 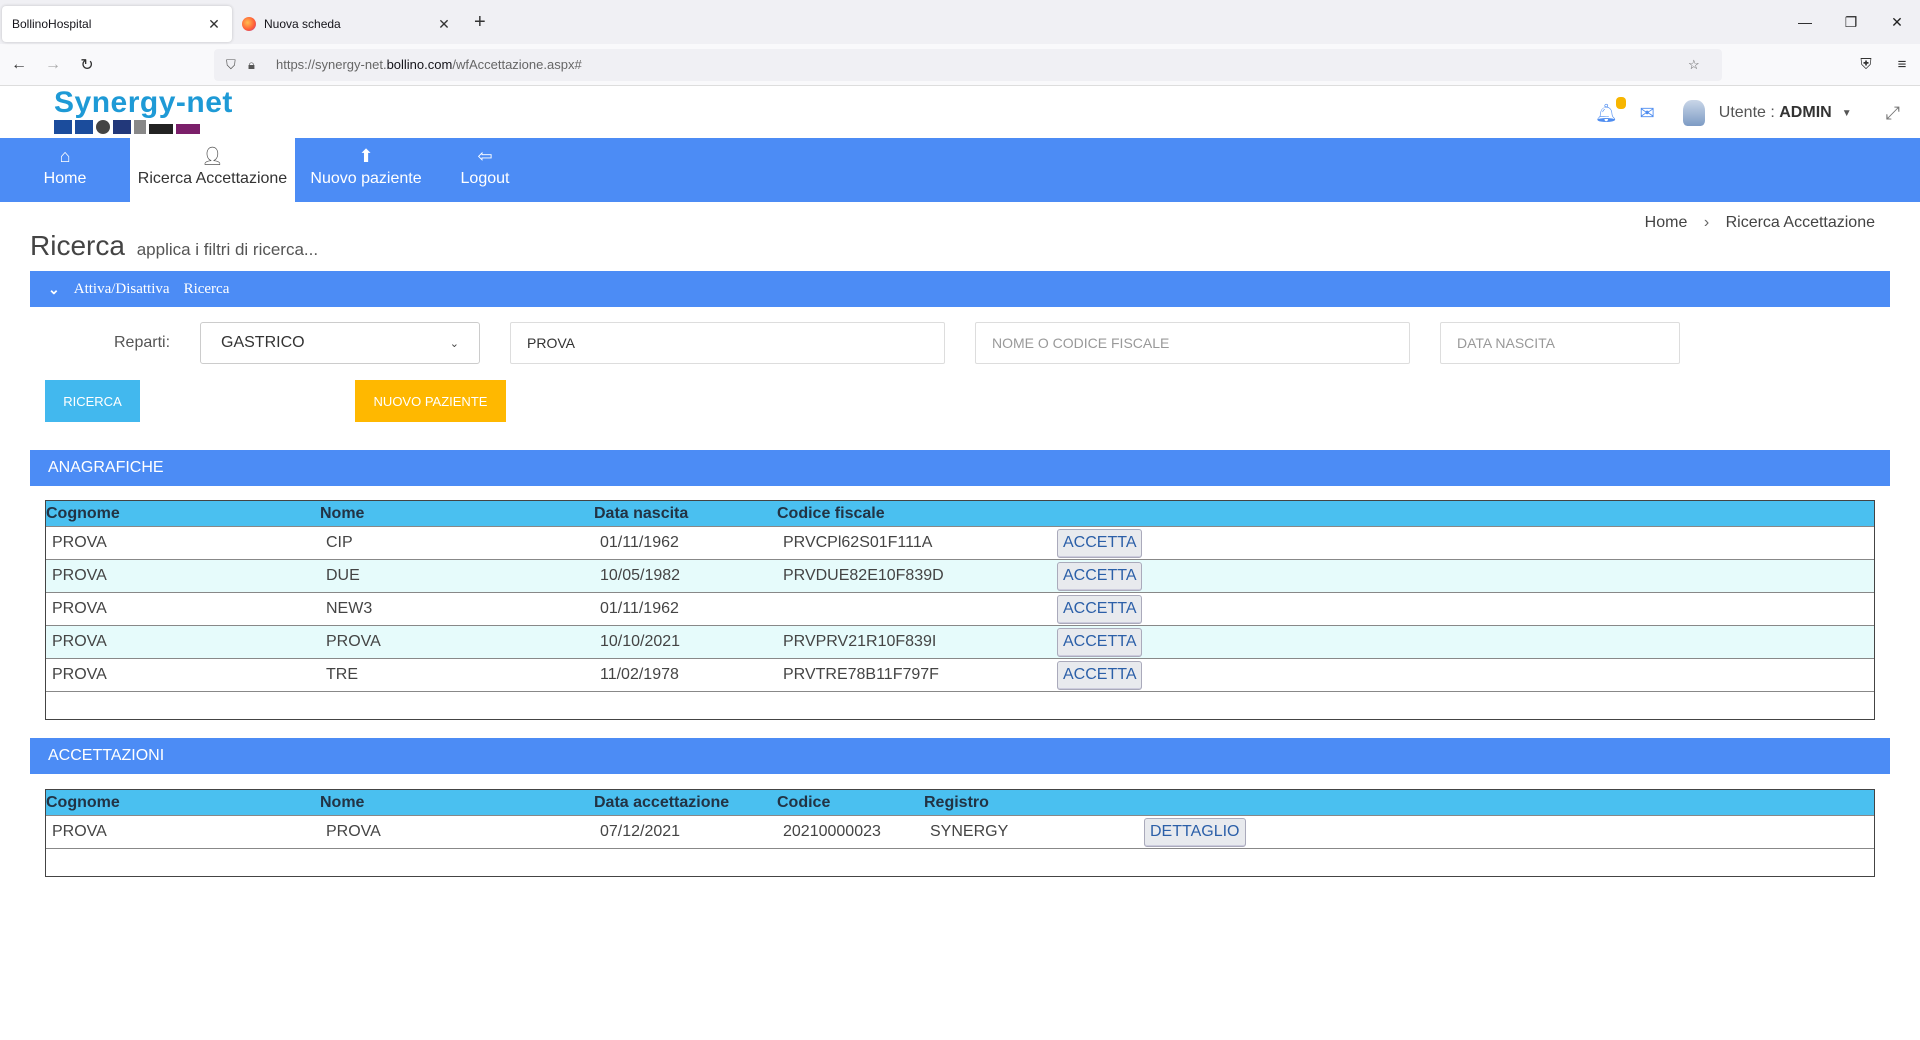 I want to click on cell-nome: NEW3, so click(x=349, y=608).